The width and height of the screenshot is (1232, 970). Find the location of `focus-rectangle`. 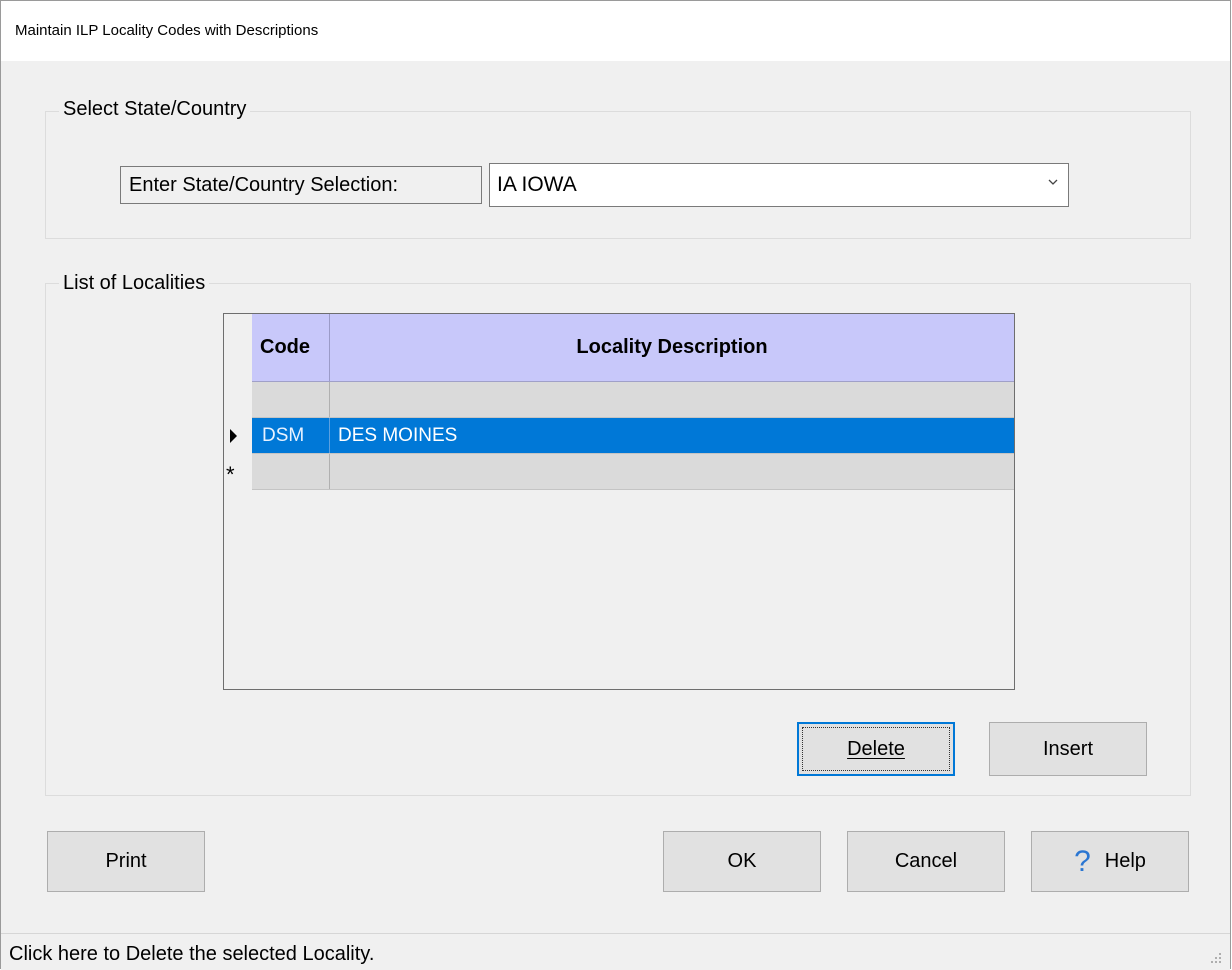

focus-rectangle is located at coordinates (876, 749).